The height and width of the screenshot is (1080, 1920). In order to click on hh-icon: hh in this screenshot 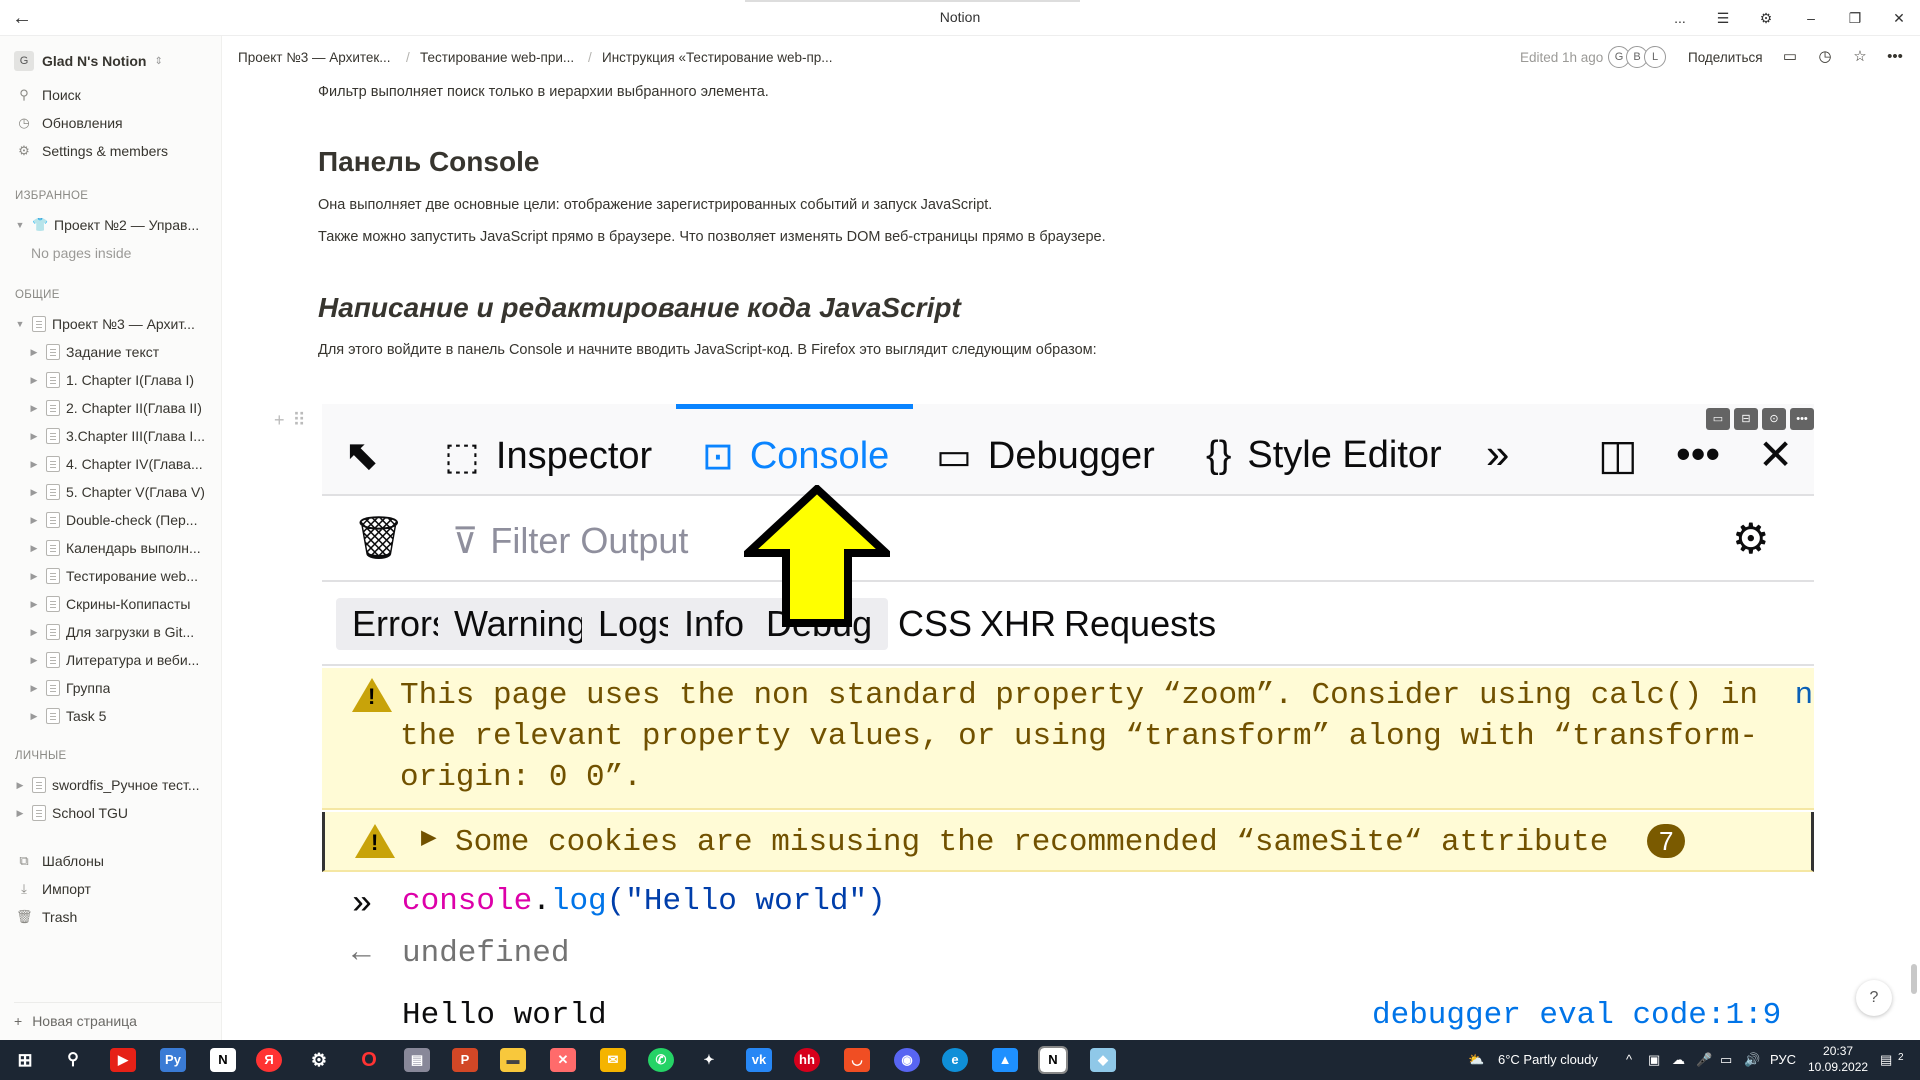, I will do `click(807, 1060)`.